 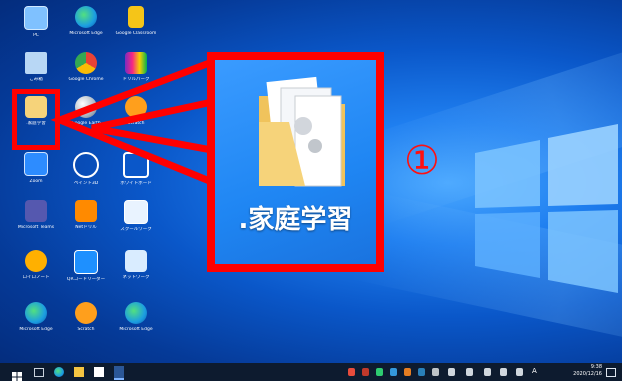 I want to click on notification-icon, so click(x=611, y=372).